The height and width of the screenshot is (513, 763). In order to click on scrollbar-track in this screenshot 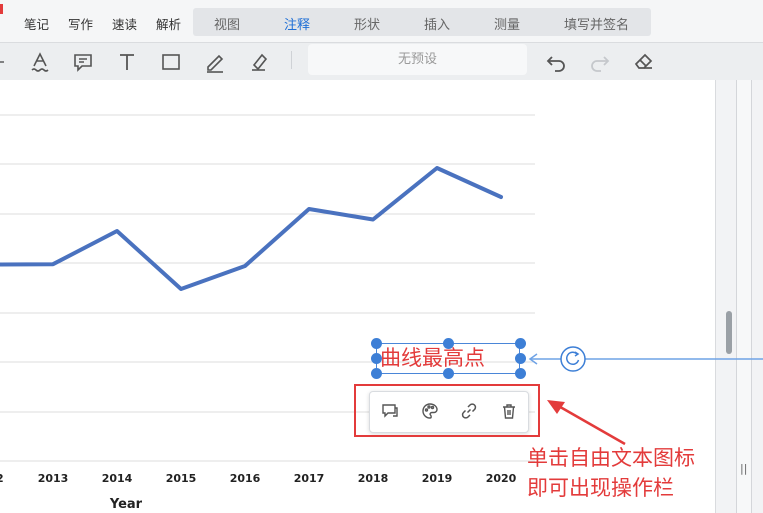, I will do `click(744, 296)`.